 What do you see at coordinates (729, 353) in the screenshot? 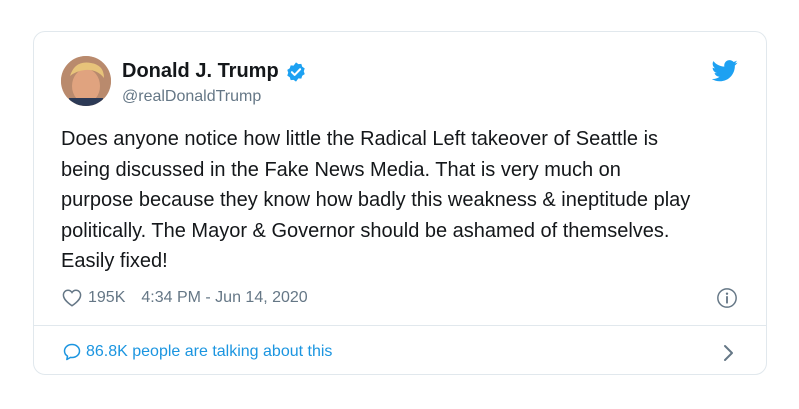
I see `chevron-right-icon` at bounding box center [729, 353].